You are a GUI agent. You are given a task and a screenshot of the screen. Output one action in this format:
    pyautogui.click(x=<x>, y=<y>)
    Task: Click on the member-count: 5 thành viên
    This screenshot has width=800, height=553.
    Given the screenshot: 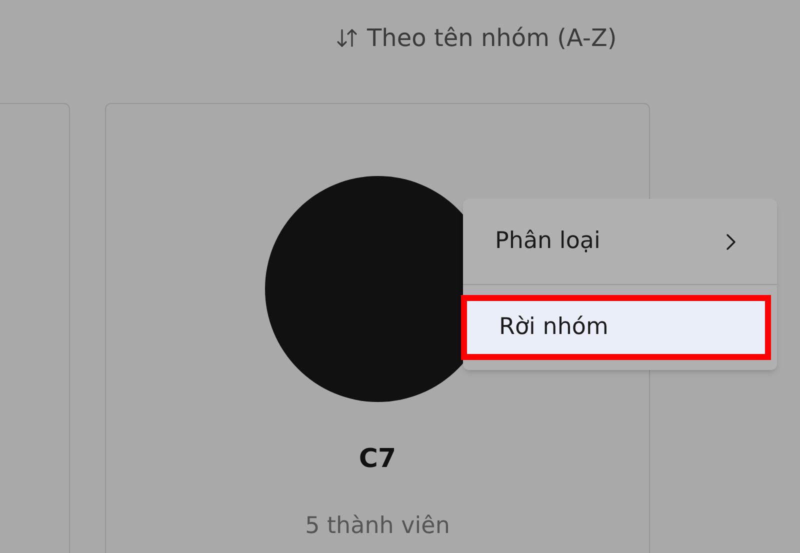 What is the action you would take?
    pyautogui.click(x=377, y=526)
    